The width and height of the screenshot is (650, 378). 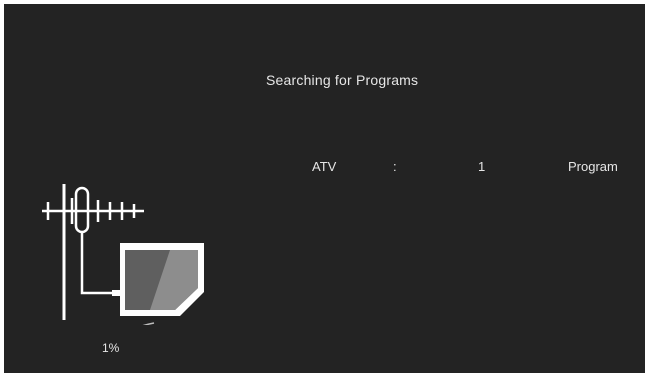 What do you see at coordinates (123, 254) in the screenshot?
I see `antenna-tv-icon` at bounding box center [123, 254].